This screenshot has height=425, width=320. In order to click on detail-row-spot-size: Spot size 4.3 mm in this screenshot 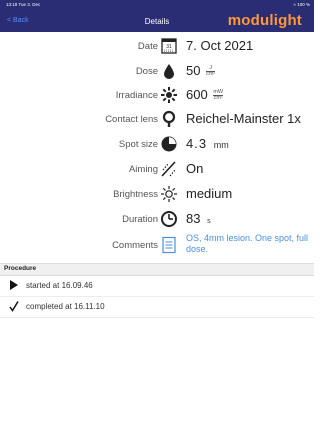, I will do `click(157, 145)`.